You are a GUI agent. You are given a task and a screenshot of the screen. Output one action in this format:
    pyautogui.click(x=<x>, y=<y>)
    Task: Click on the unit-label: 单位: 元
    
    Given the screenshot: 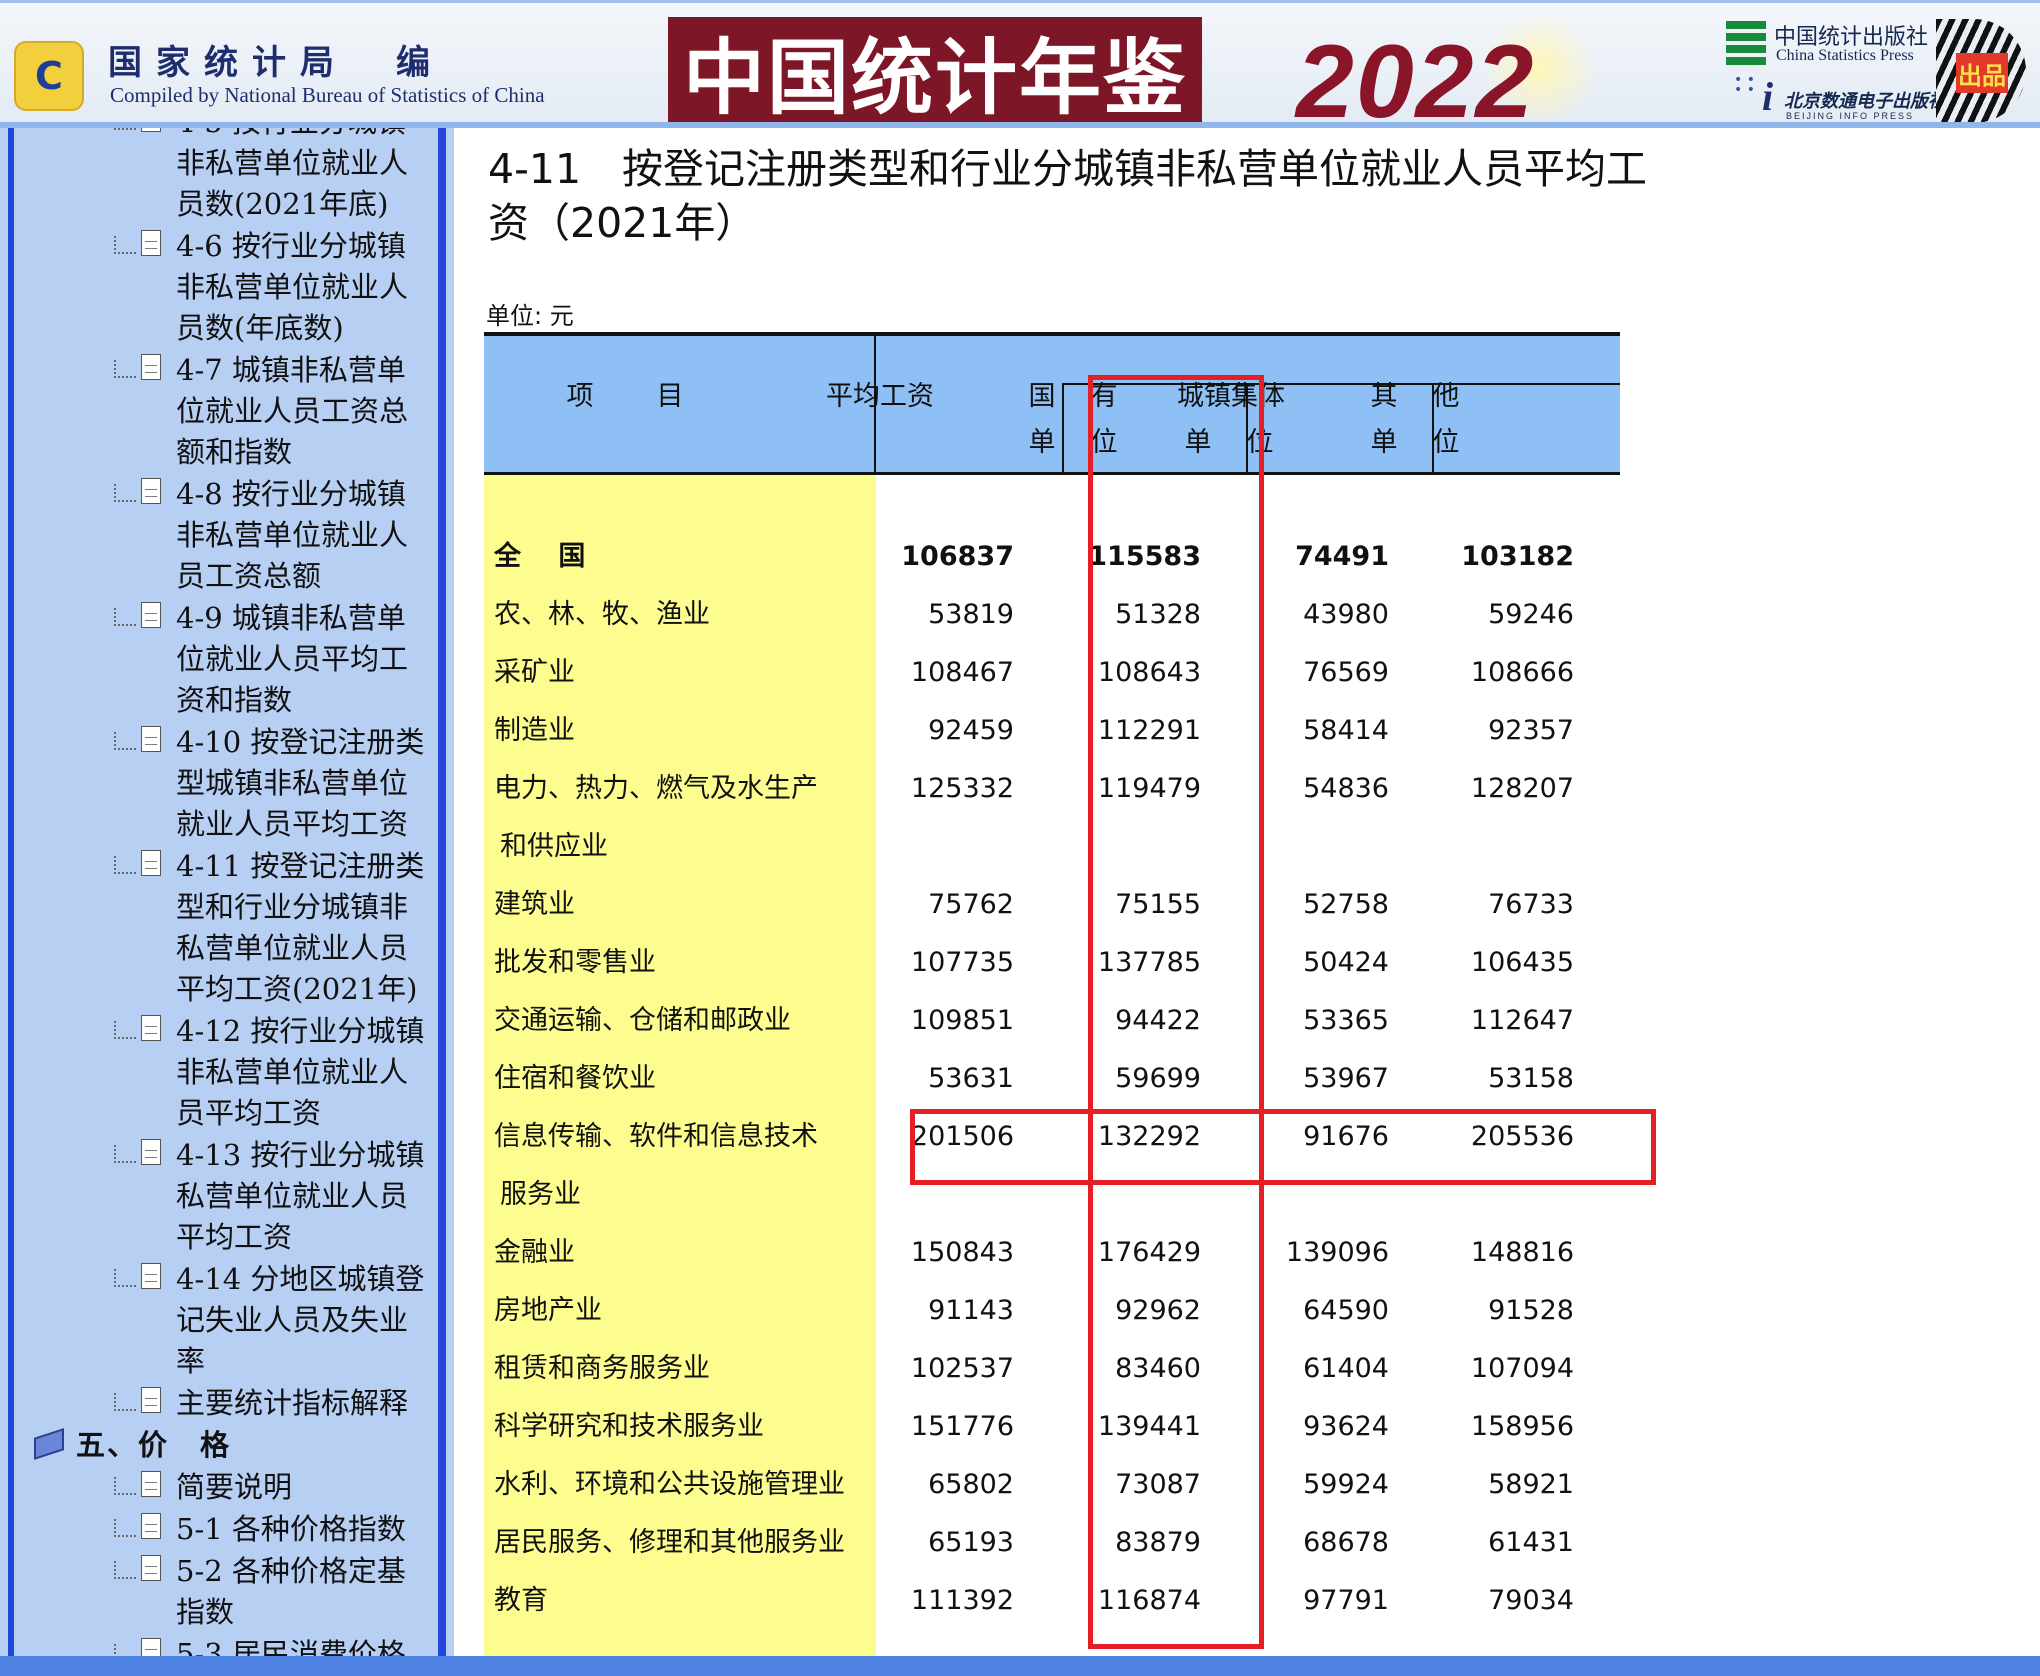 What is the action you would take?
    pyautogui.click(x=530, y=316)
    